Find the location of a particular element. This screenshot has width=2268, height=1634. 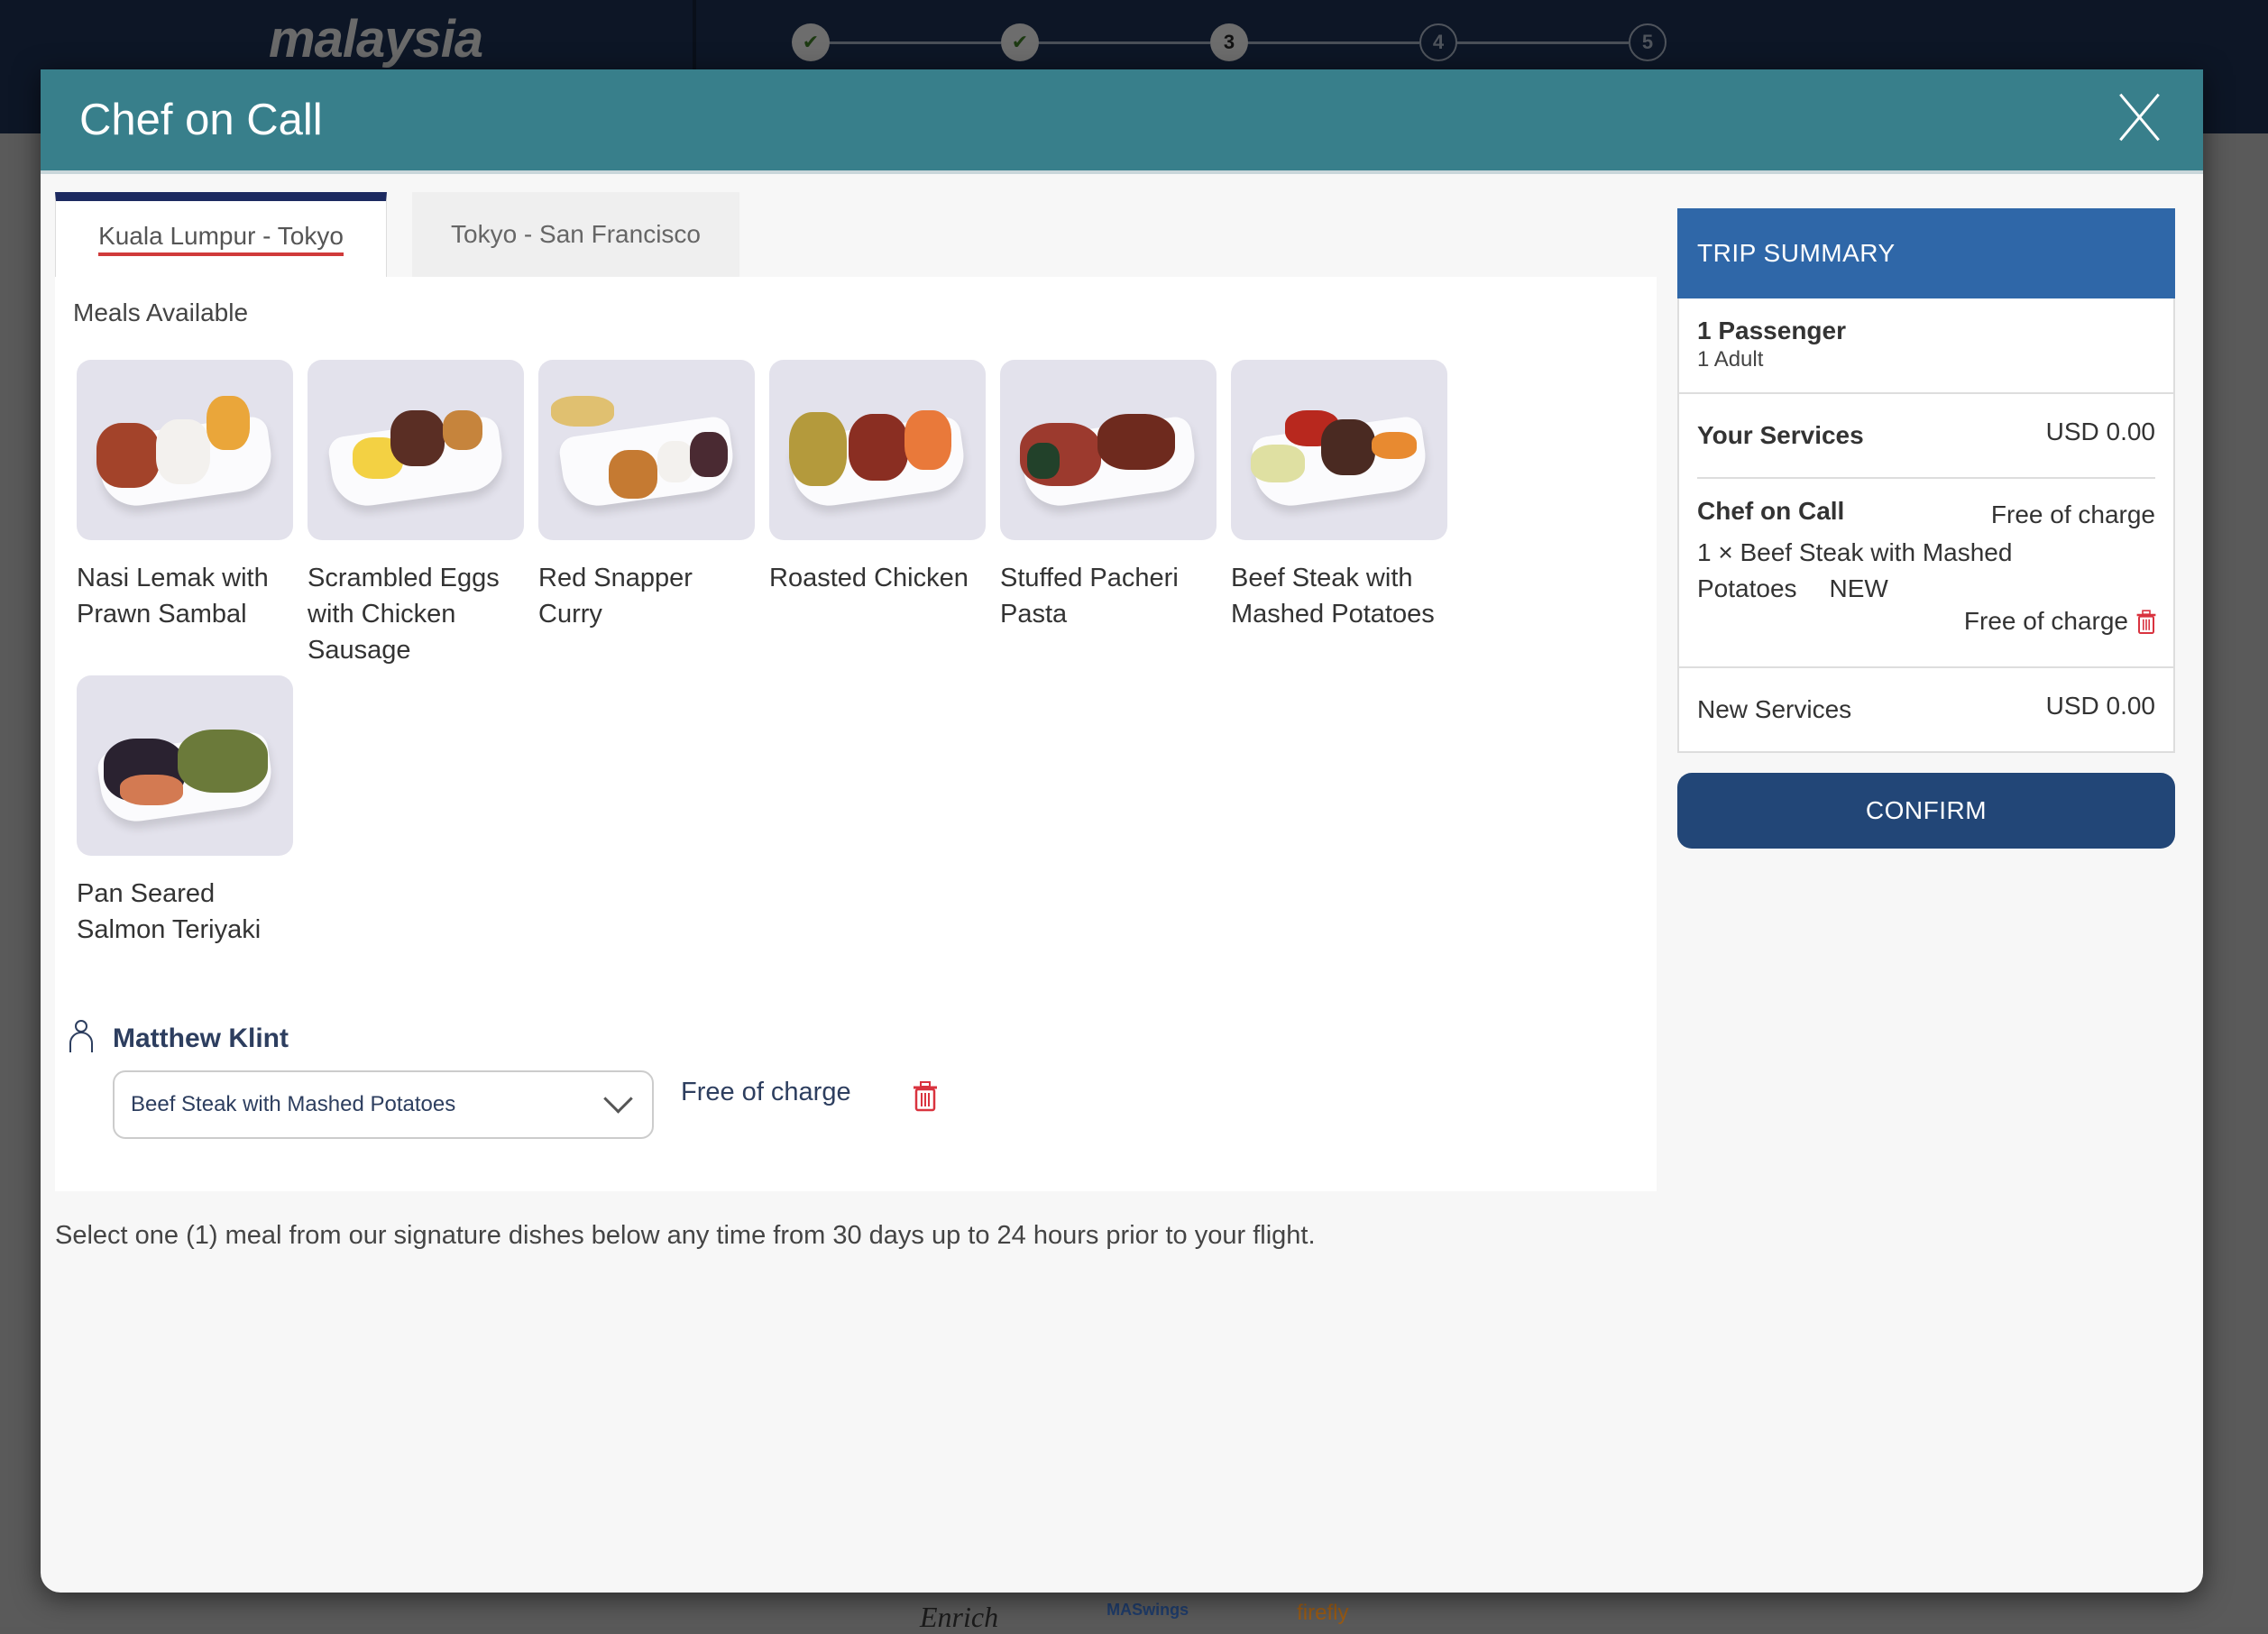

meal-name: Beef Steak with Mashed Potatoes is located at coordinates (1333, 597).